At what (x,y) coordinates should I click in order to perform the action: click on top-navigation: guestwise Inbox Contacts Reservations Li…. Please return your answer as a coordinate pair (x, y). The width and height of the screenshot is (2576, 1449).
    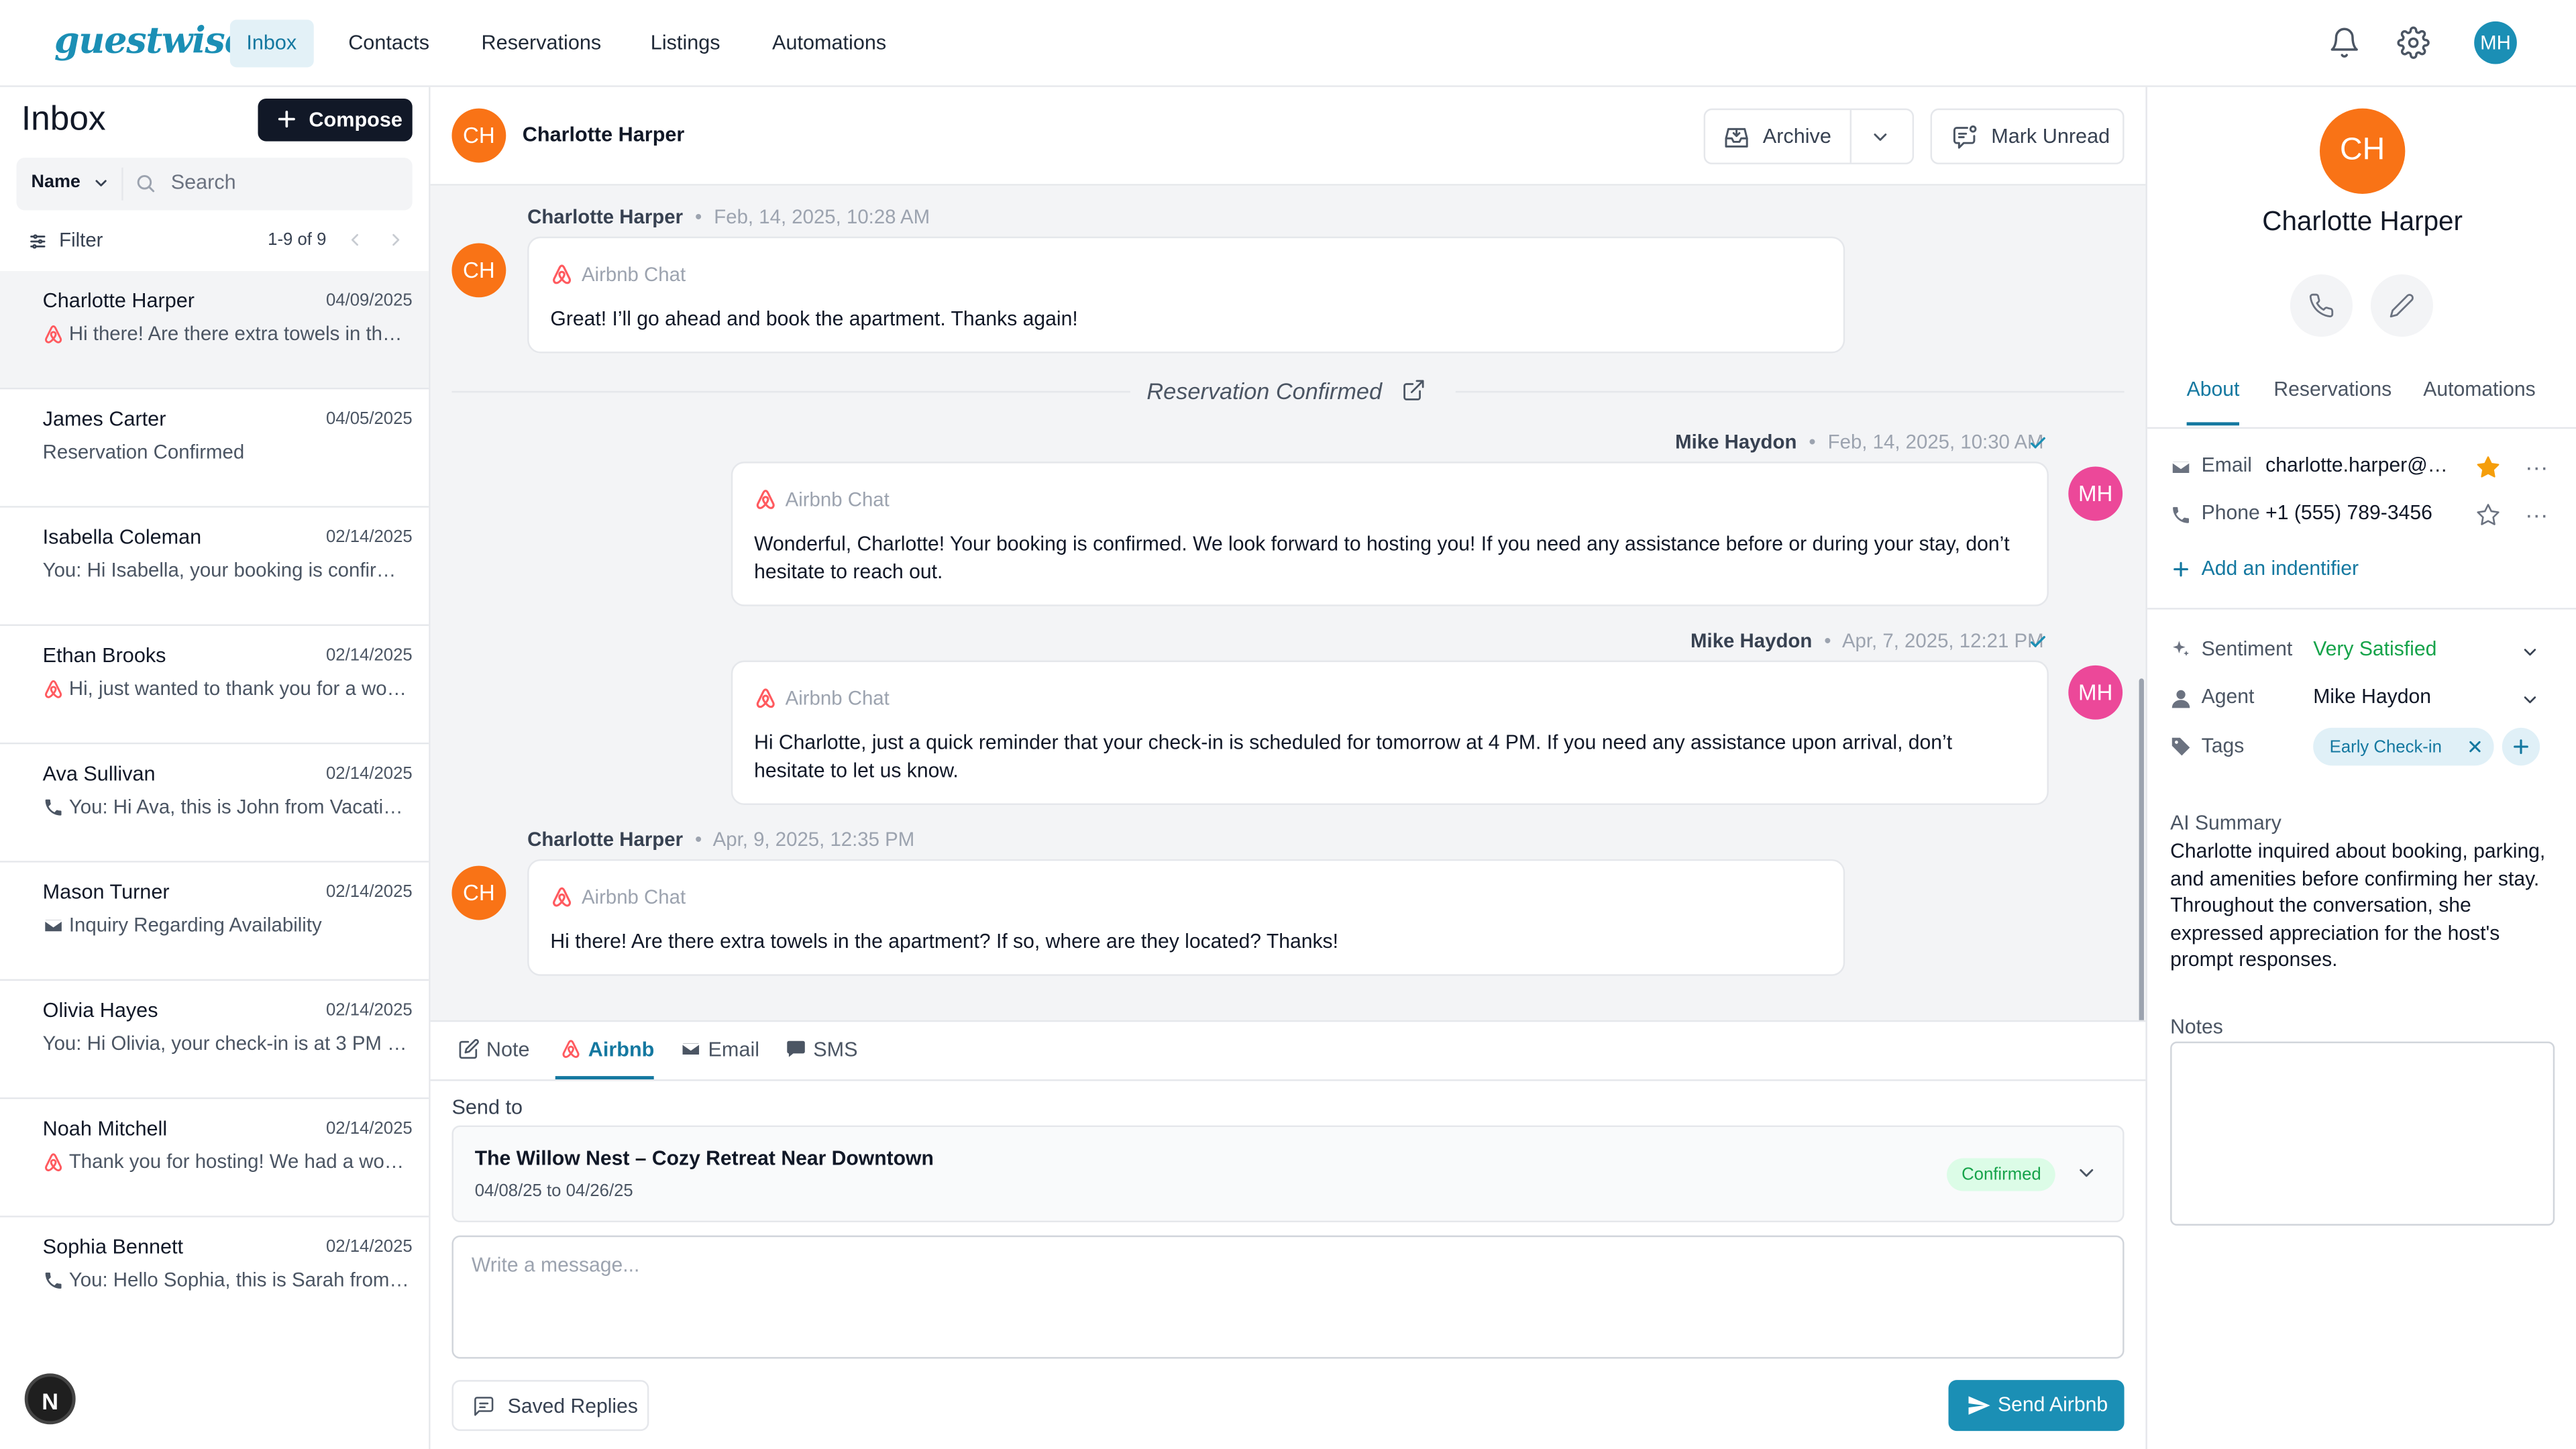
    Looking at the image, I should click on (1288, 43).